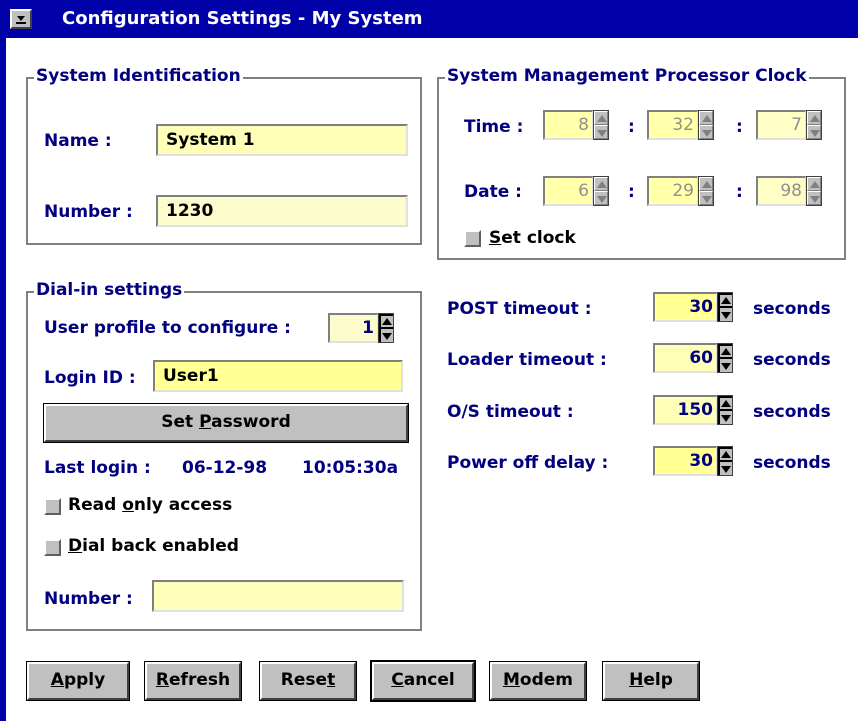  What do you see at coordinates (781, 125) in the screenshot?
I see `time-second-field: 7` at bounding box center [781, 125].